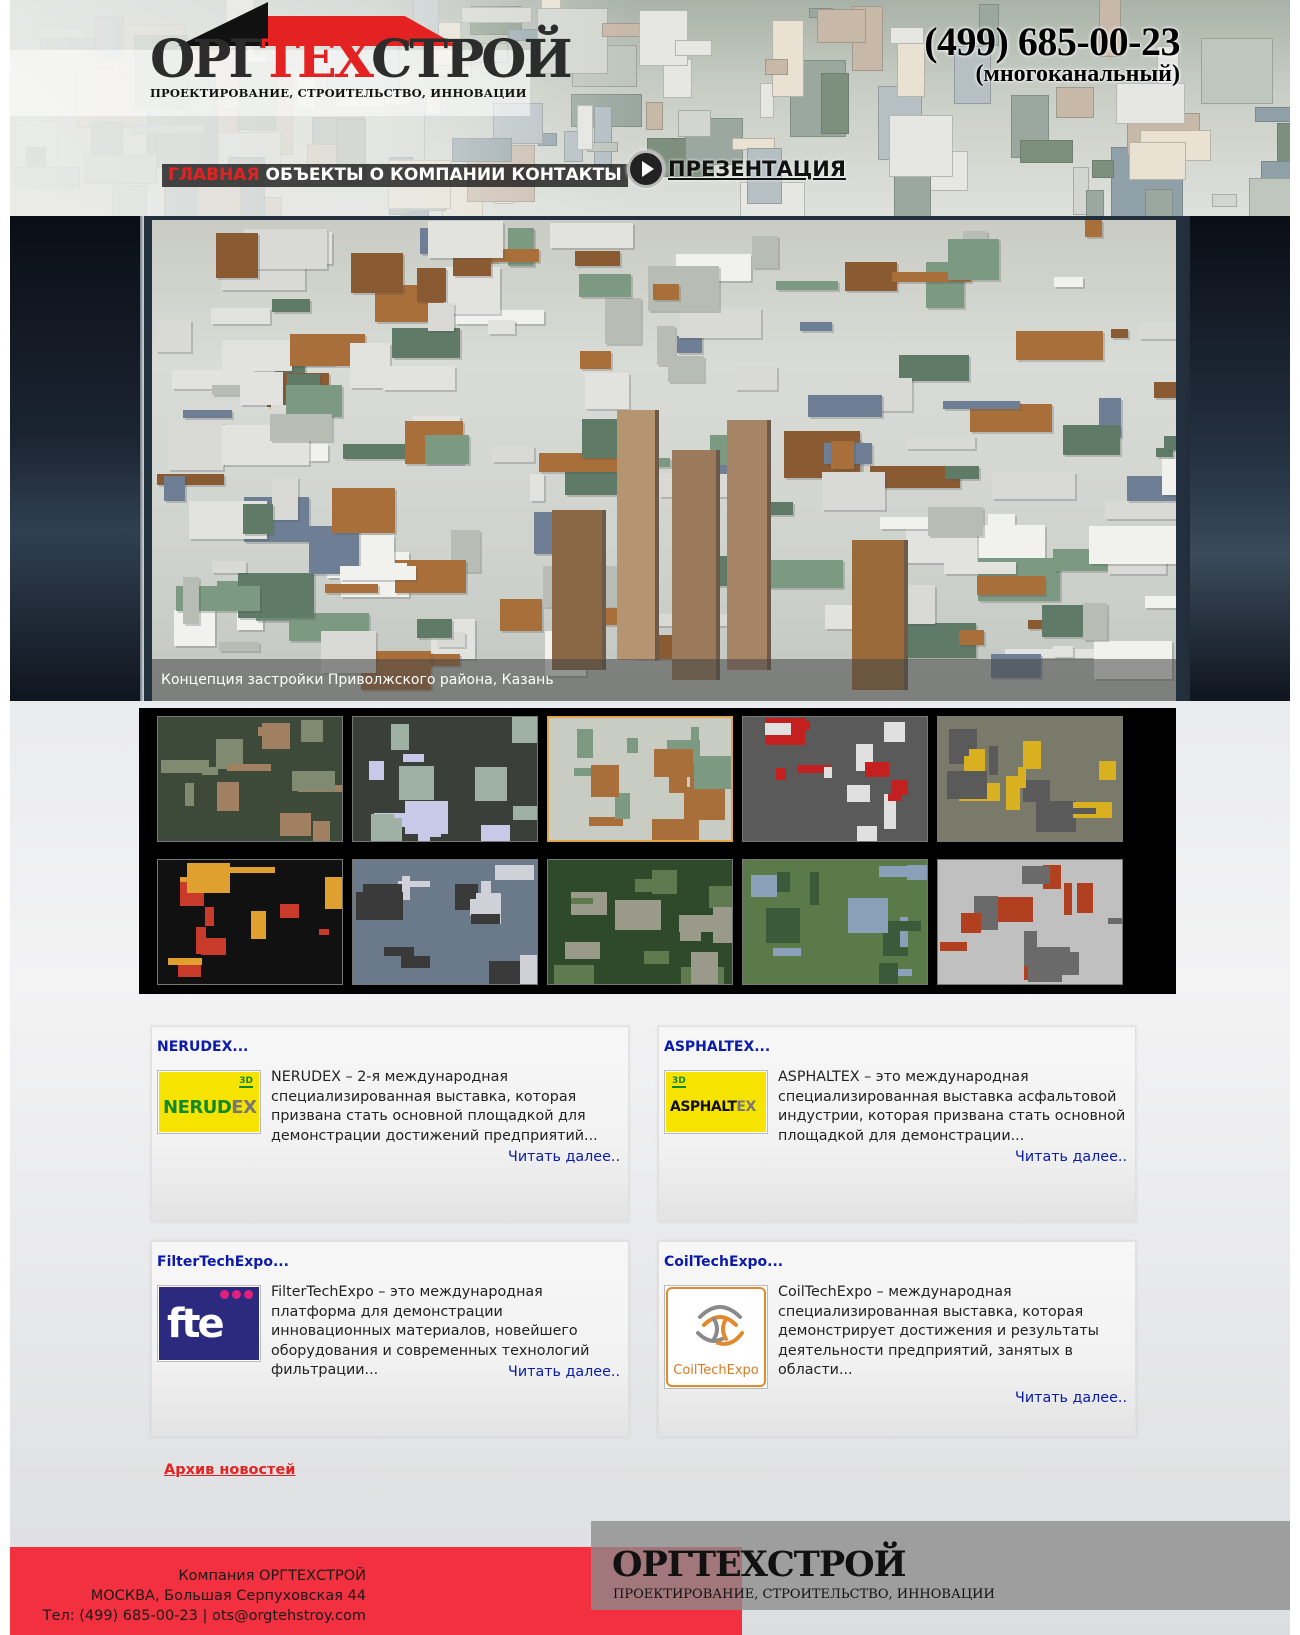 This screenshot has width=1300, height=1635. I want to click on nerudex-logo-icon: 3D NERUDEX, so click(209, 1102).